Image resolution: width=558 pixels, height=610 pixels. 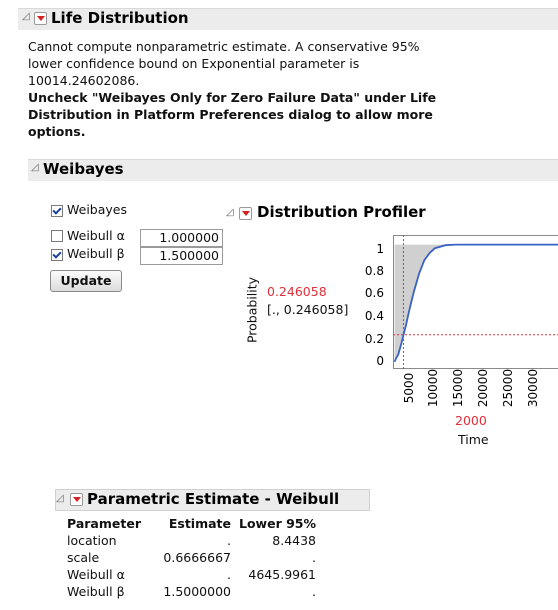 What do you see at coordinates (471, 420) in the screenshot?
I see `profiler-x-value: 2000` at bounding box center [471, 420].